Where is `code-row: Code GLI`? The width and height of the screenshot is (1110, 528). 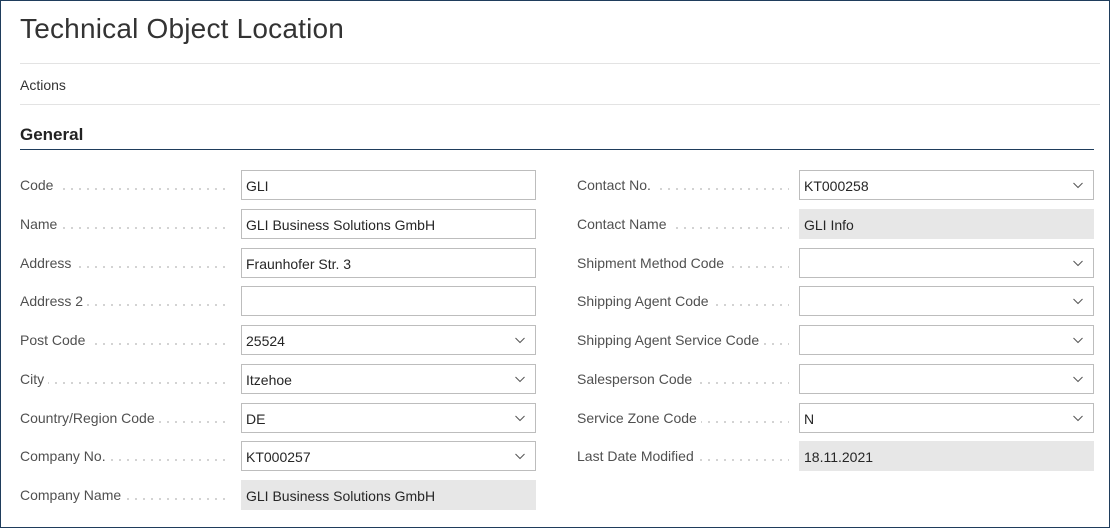 code-row: Code GLI is located at coordinates (278, 186).